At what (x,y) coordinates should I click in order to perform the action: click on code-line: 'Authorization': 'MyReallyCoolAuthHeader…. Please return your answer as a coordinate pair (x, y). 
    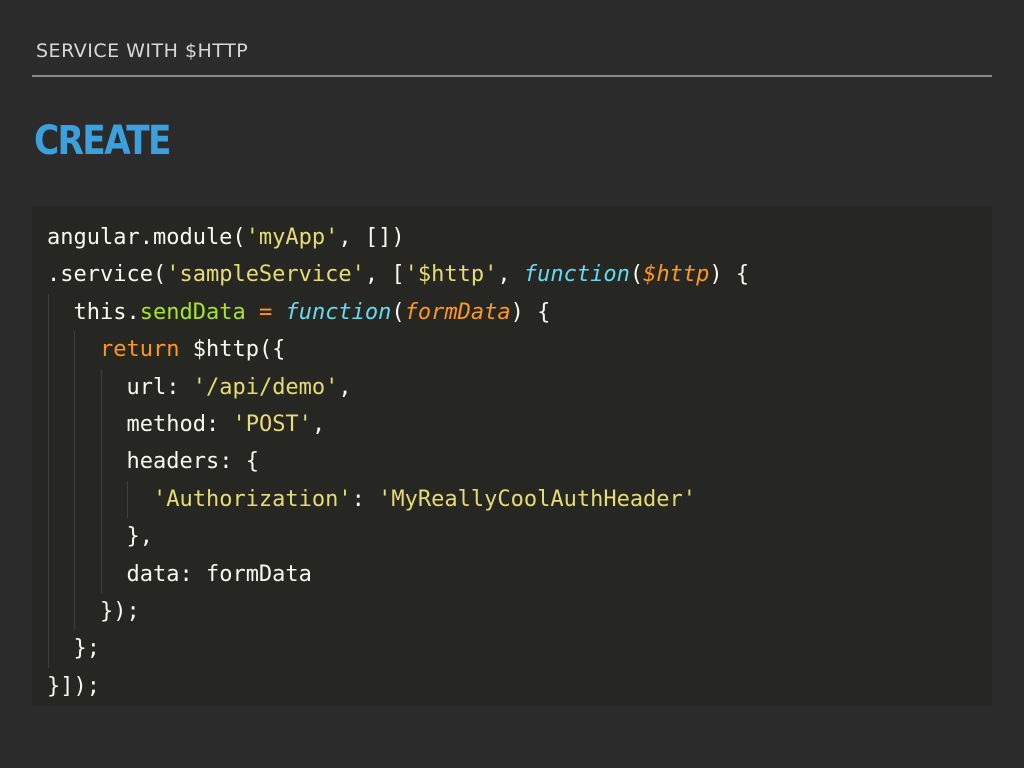
    Looking at the image, I should click on (512, 499).